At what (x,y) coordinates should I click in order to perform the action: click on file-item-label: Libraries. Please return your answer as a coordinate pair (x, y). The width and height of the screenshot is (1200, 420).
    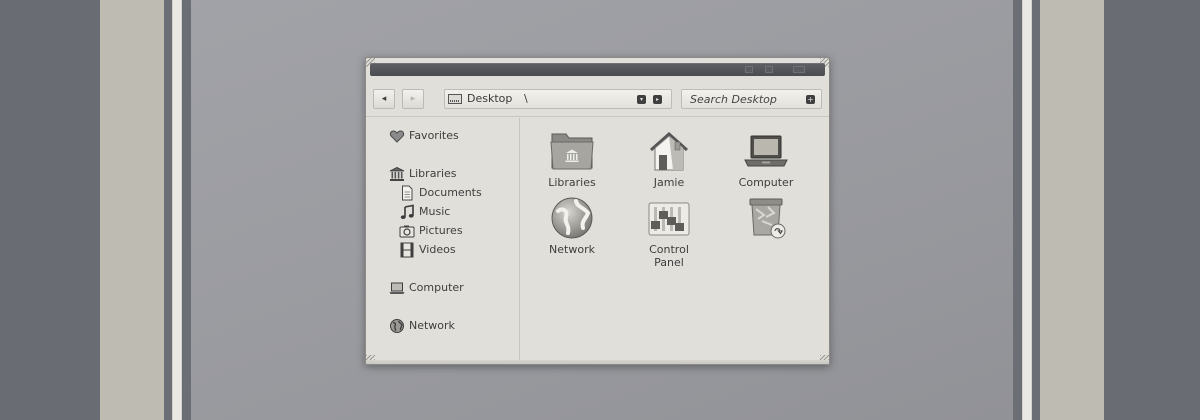
    Looking at the image, I should click on (572, 182).